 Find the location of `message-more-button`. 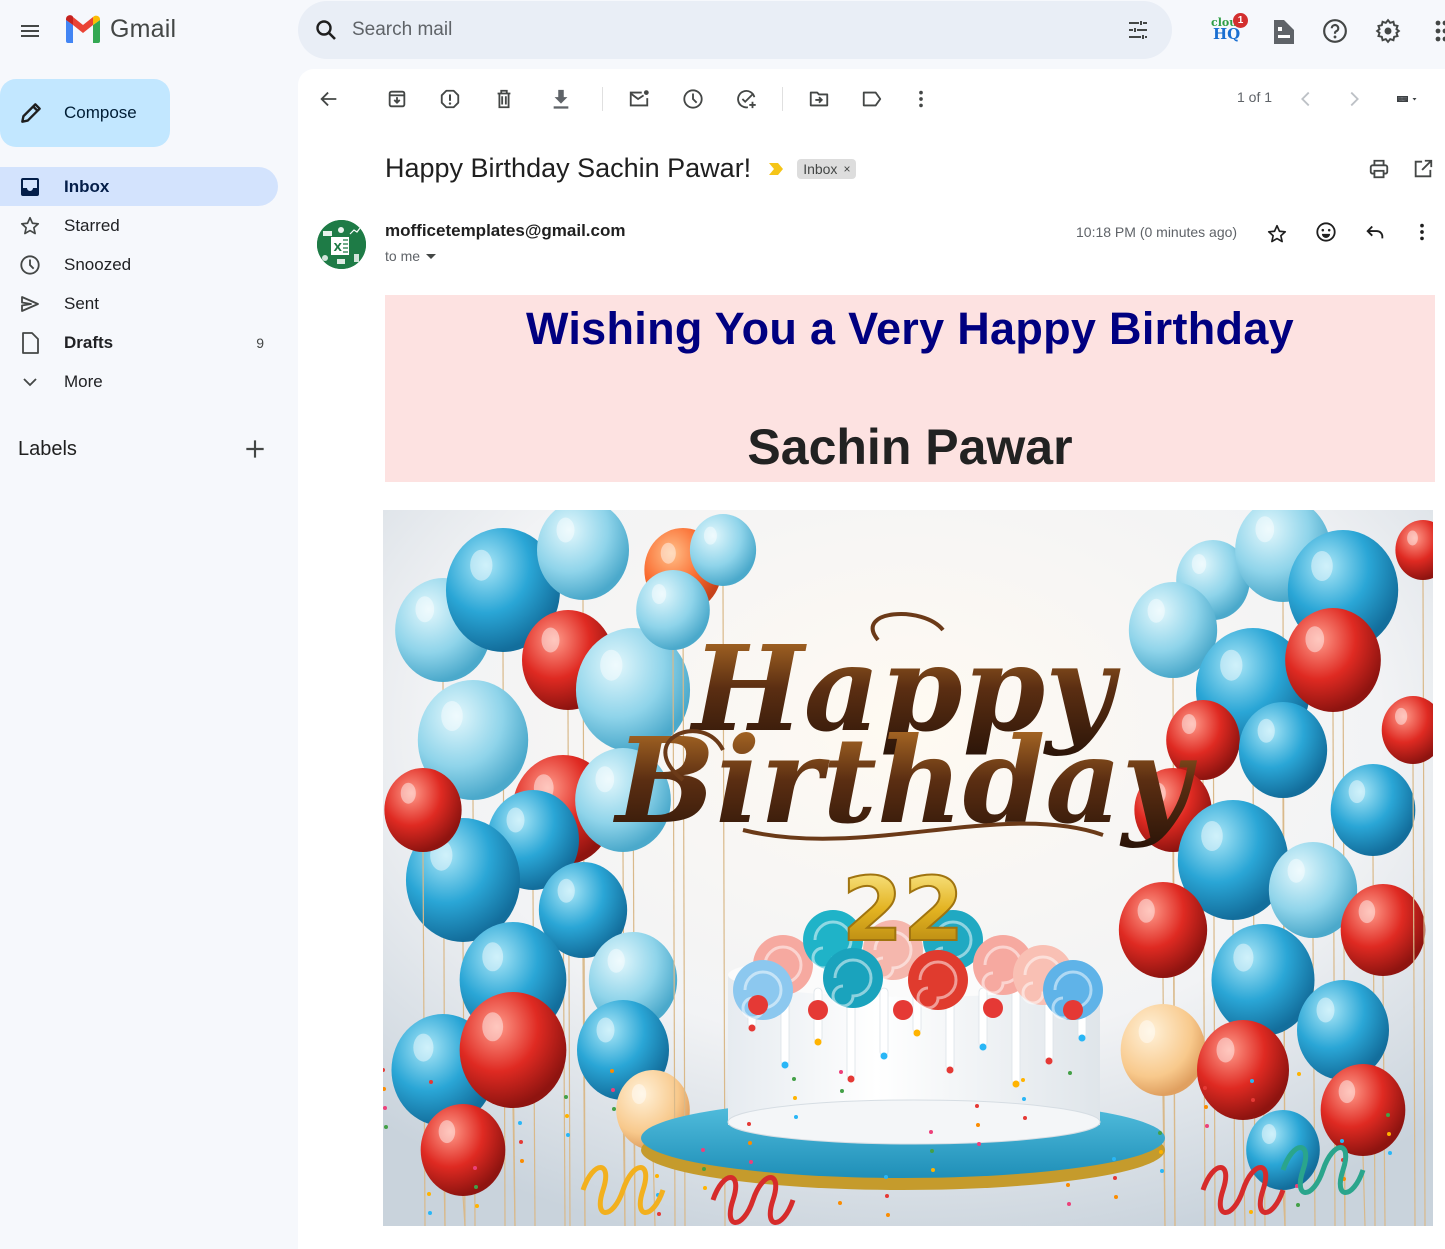

message-more-button is located at coordinates (1422, 232).